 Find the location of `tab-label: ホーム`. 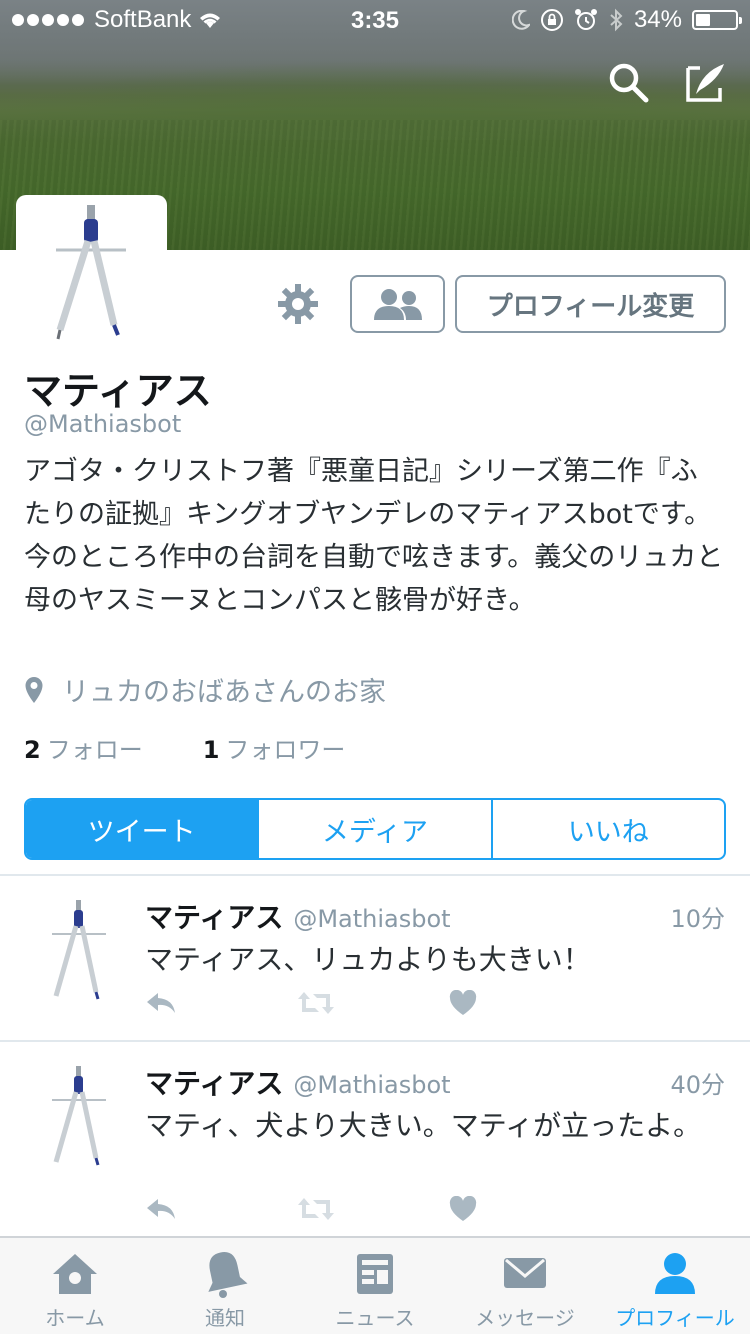

tab-label: ホーム is located at coordinates (75, 1318).